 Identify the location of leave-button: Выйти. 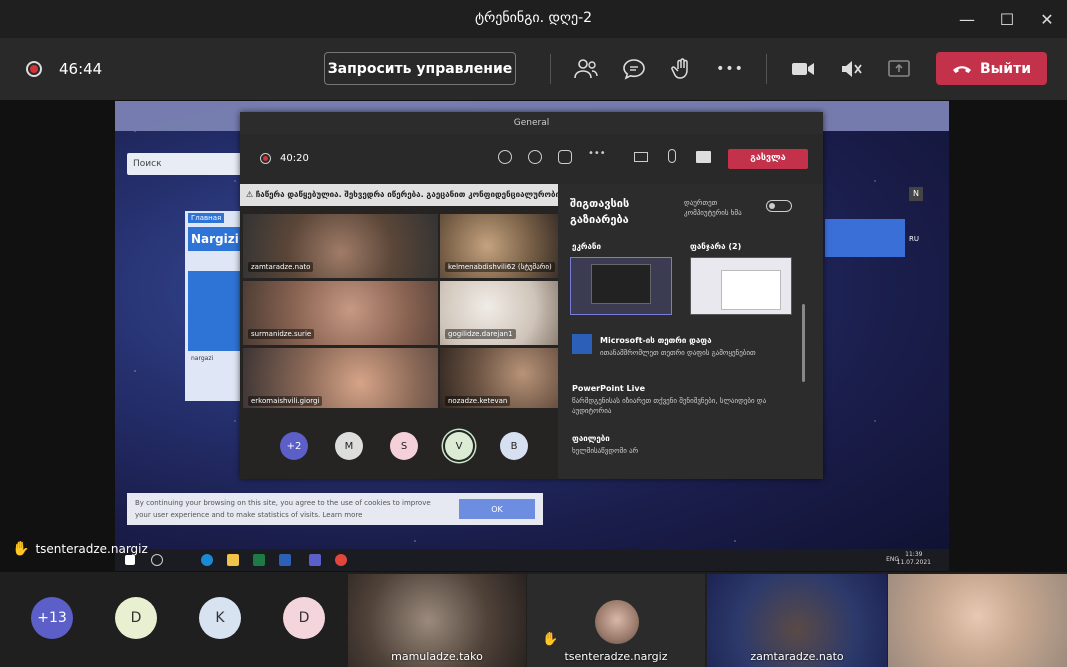
(991, 68).